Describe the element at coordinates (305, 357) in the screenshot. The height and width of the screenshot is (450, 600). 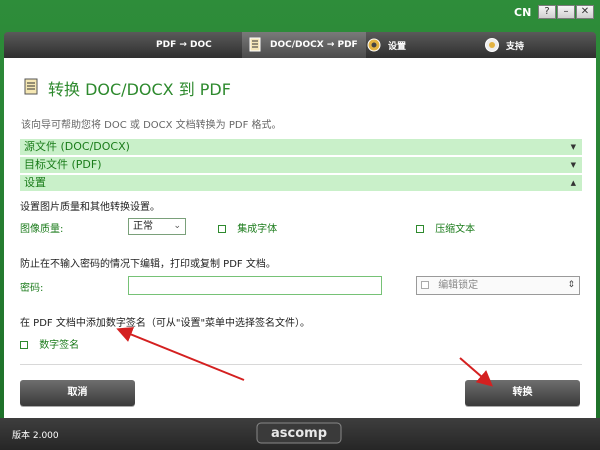
I see `annotation-arrows` at that location.